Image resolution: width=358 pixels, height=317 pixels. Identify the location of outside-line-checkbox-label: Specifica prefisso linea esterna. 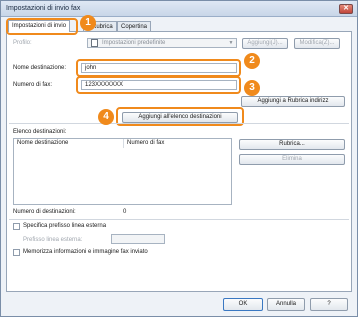
(65, 226).